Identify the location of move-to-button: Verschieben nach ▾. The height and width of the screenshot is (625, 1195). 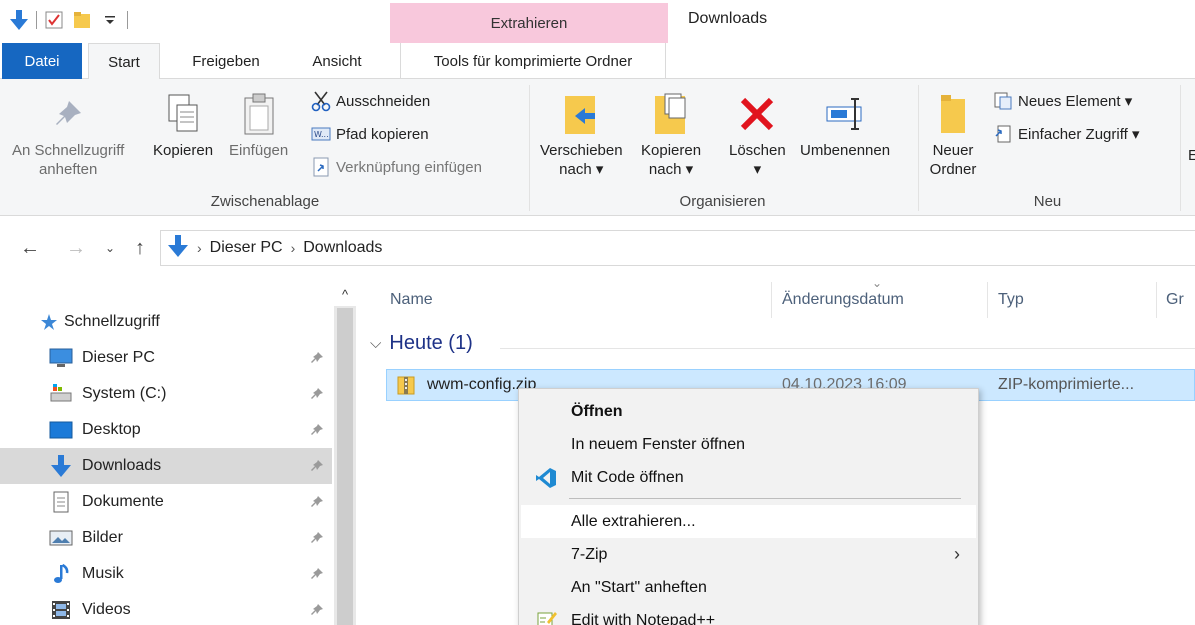
(581, 133).